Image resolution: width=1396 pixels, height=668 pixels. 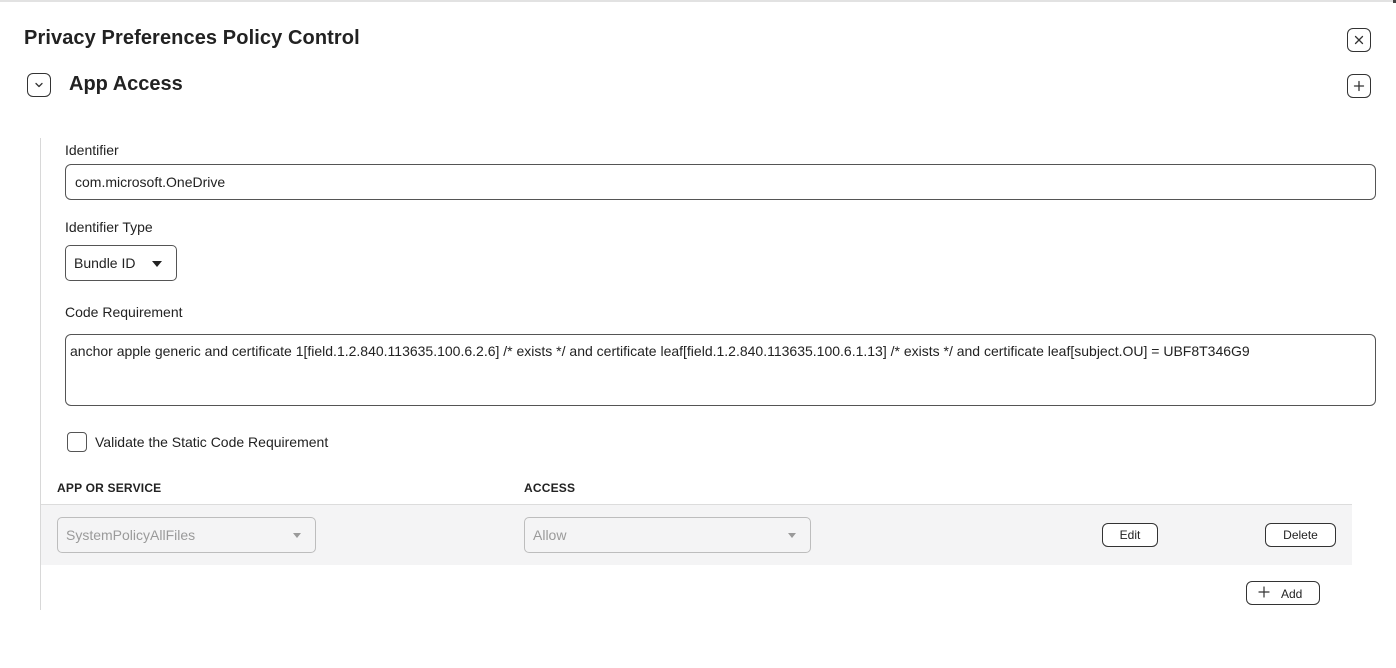 I want to click on identifier-type-select: Bundle ID, so click(x=121, y=263).